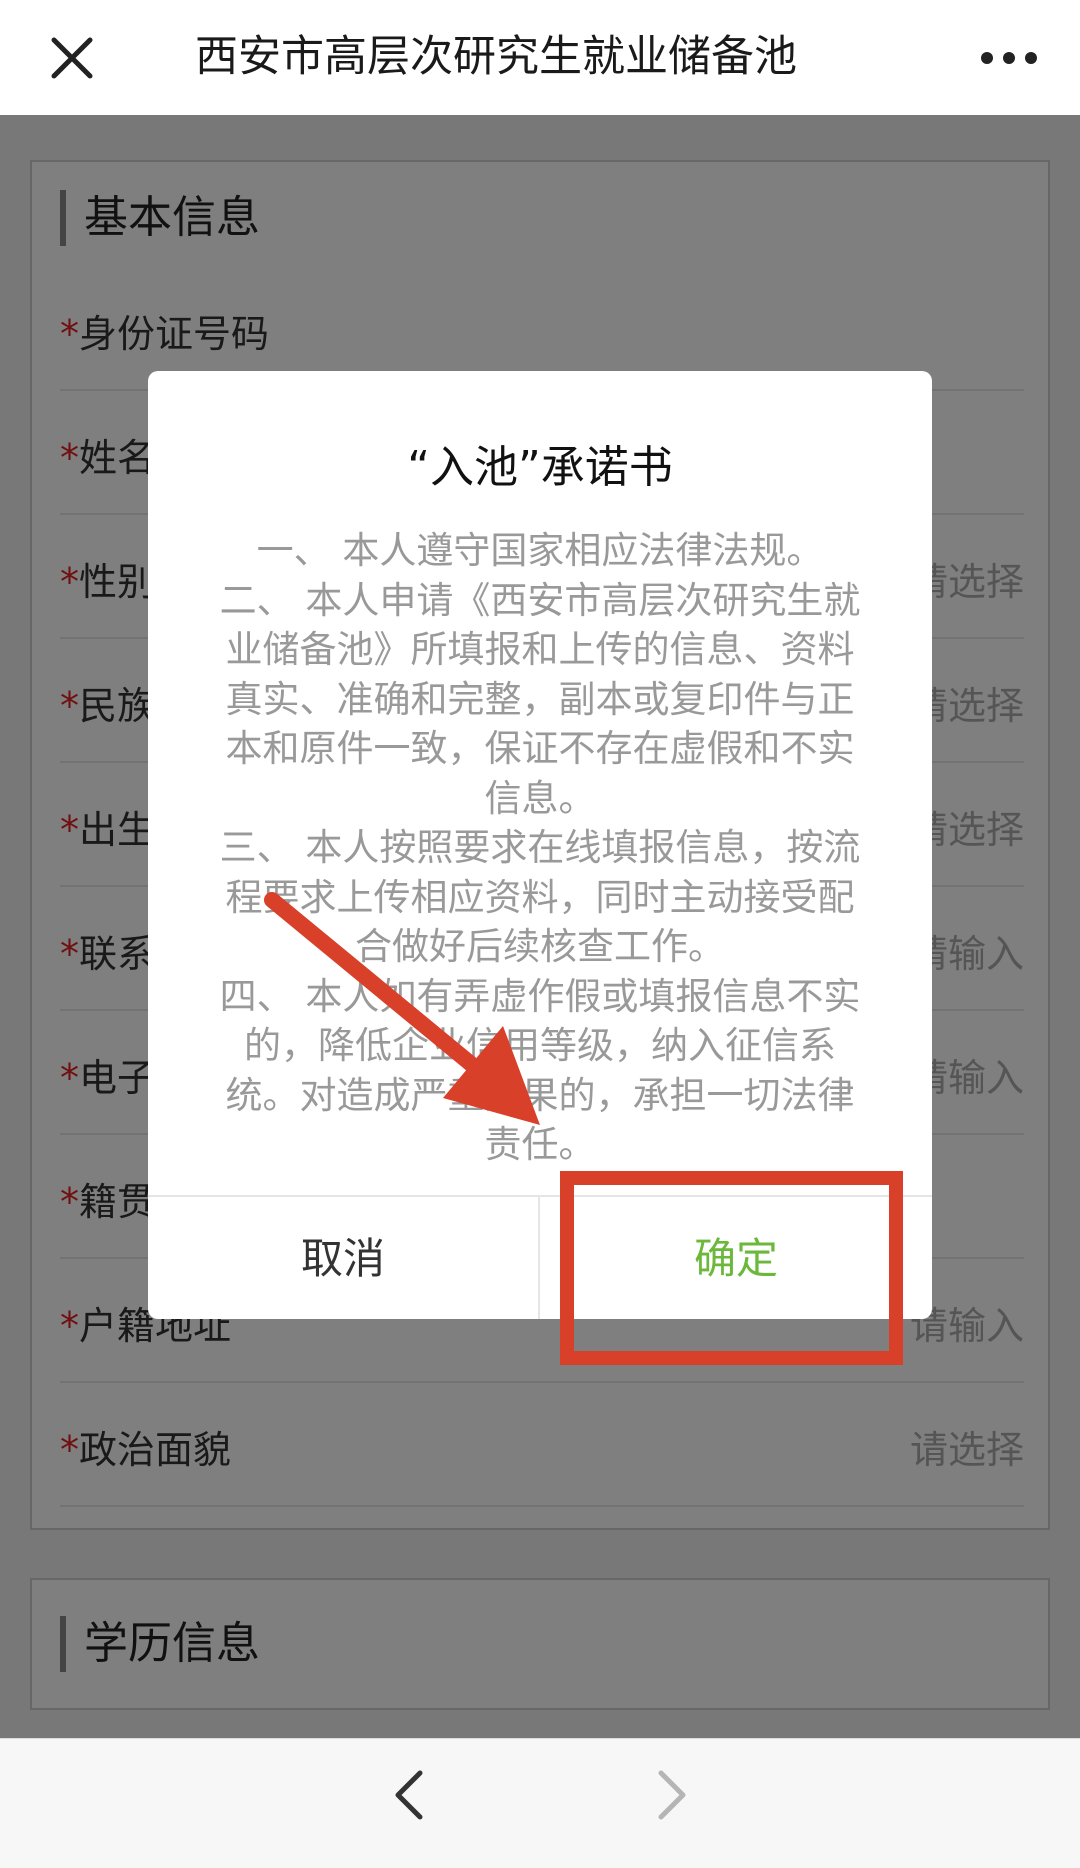 This screenshot has height=1868, width=1080. What do you see at coordinates (344, 1258) in the screenshot?
I see `cancel-button: 取消` at bounding box center [344, 1258].